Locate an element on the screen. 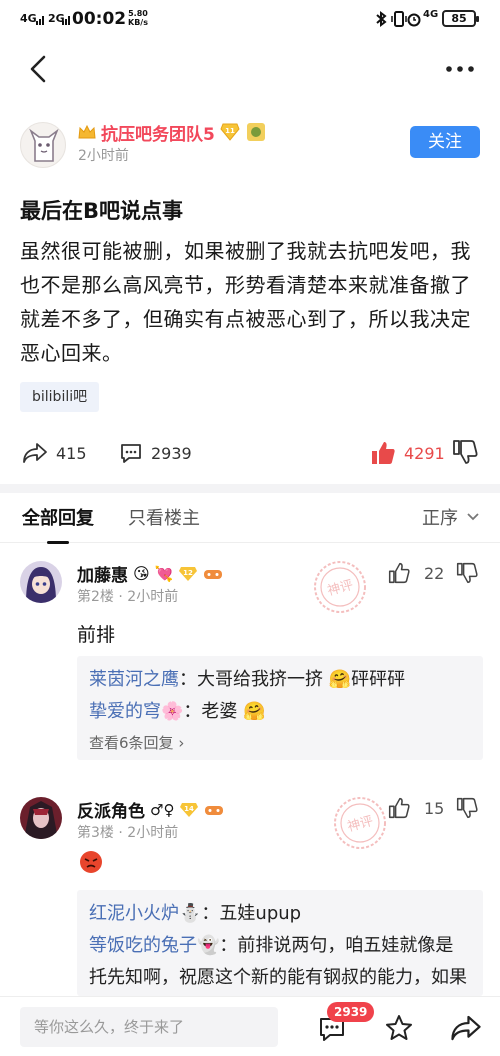 The image size is (500, 1056). reply-item: 红泥小火炉⛄：五娃upup is located at coordinates (195, 913).